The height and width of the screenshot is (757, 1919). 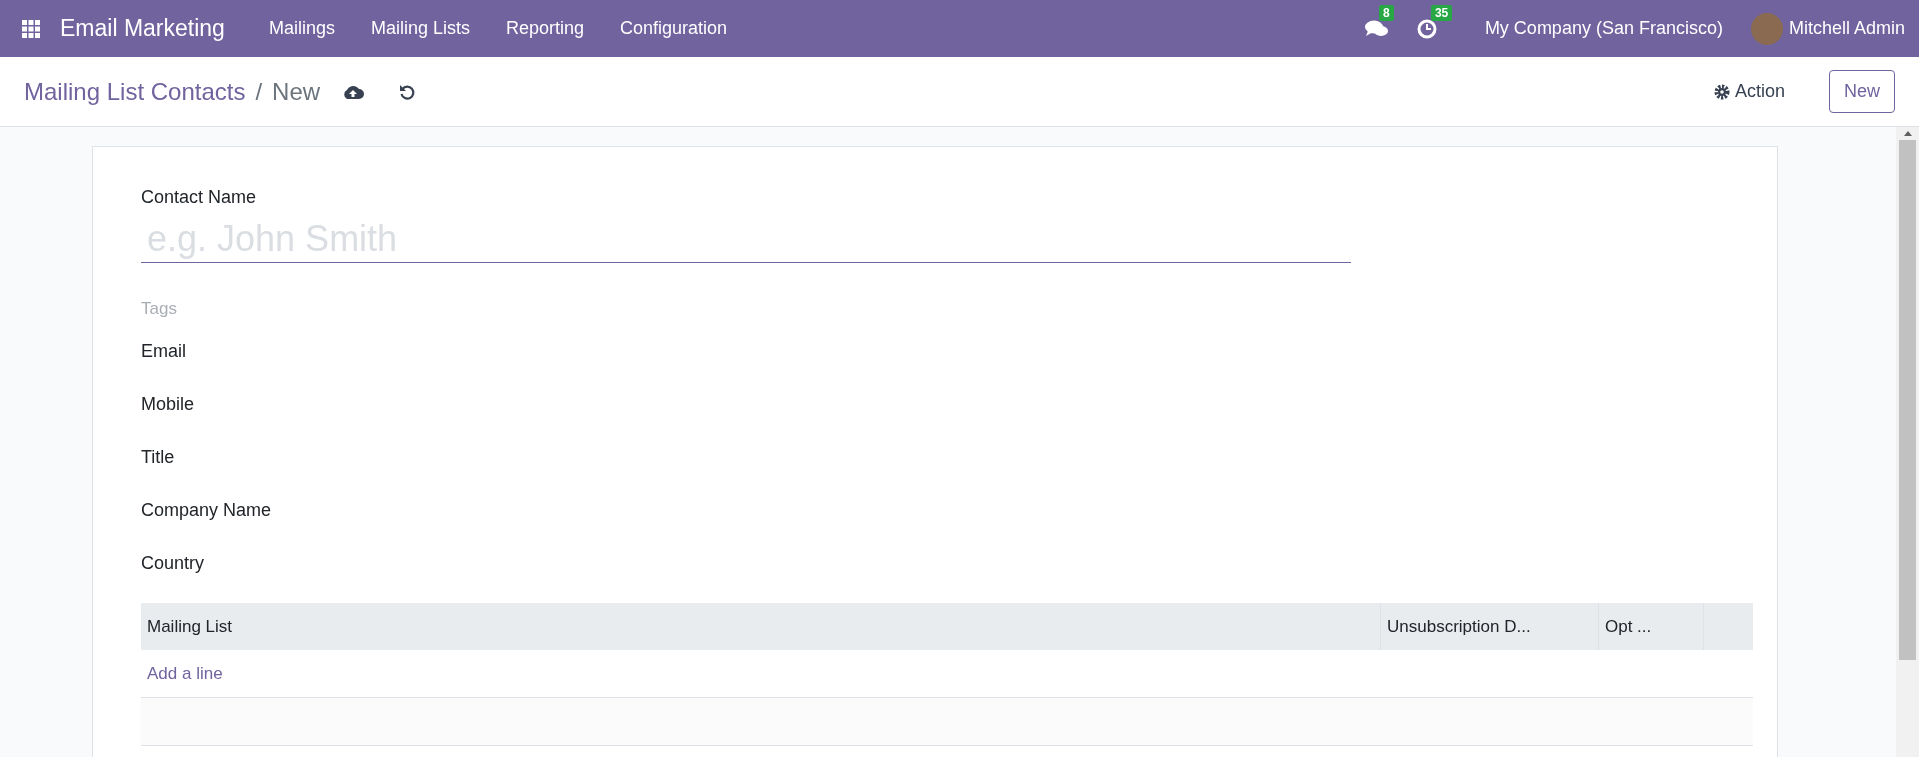 I want to click on activity-count-badge: 35, so click(x=1441, y=12).